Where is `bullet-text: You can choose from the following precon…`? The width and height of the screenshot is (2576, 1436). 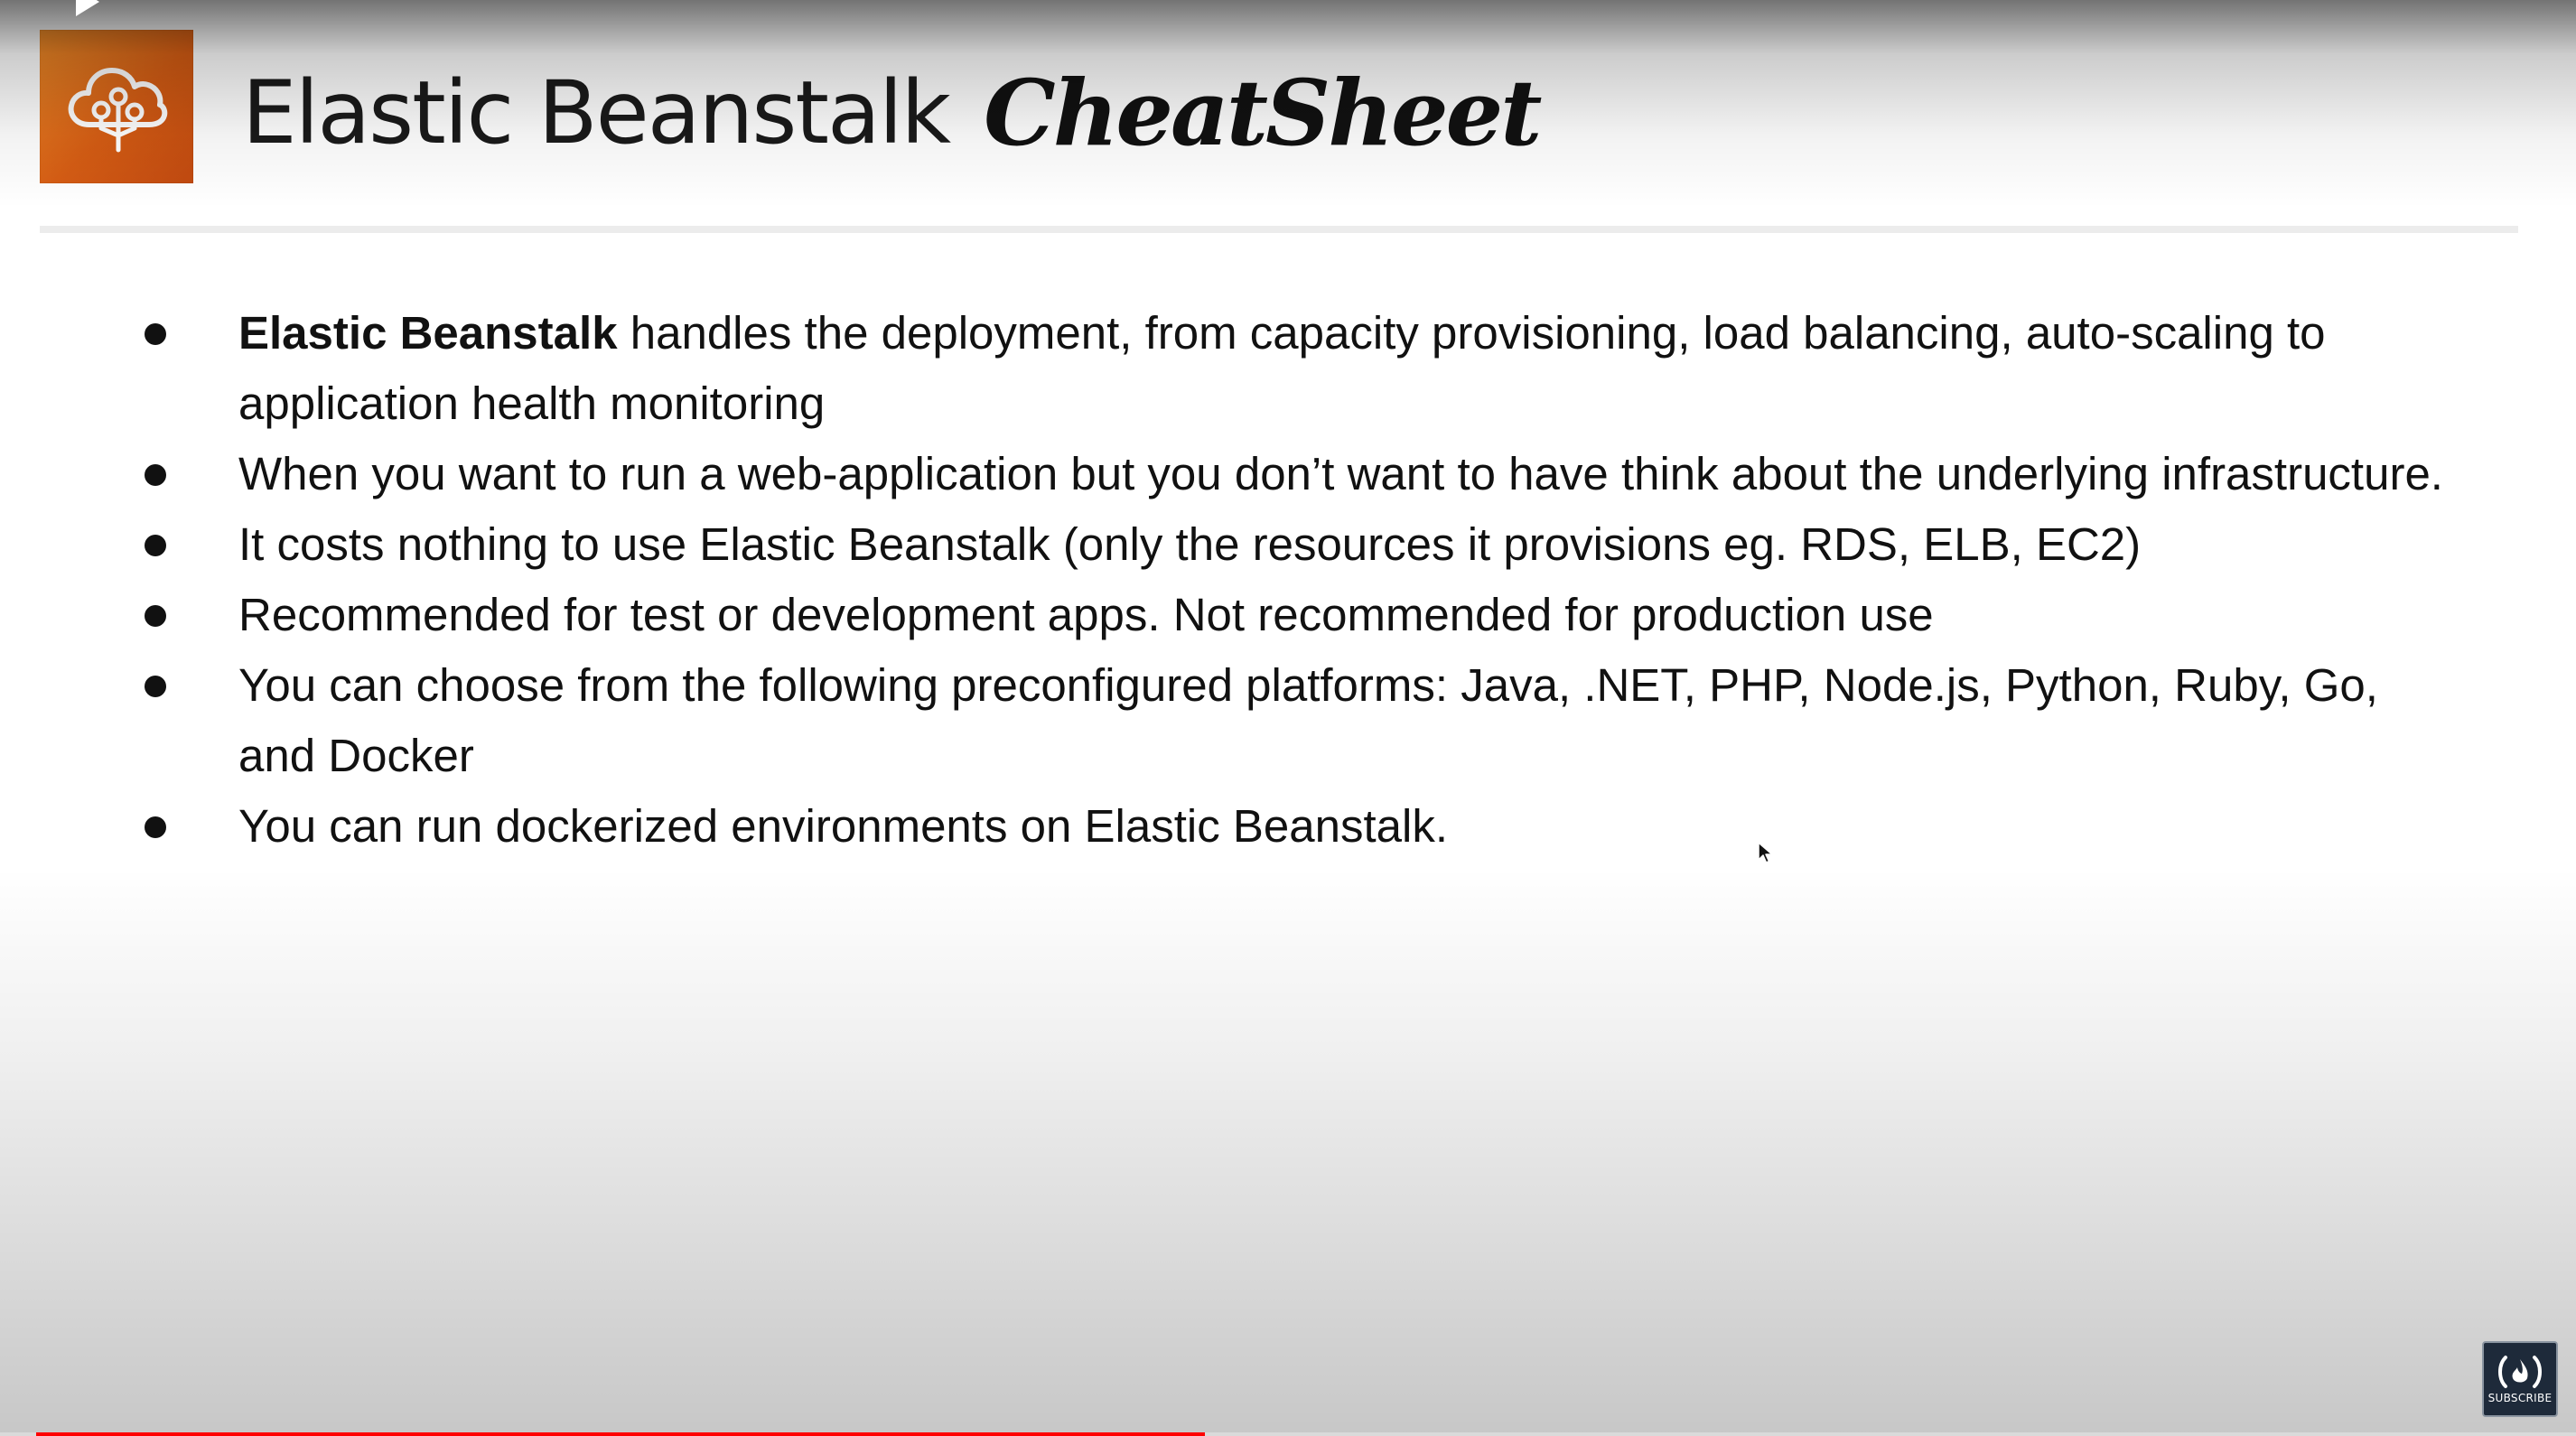 bullet-text: You can choose from the following precon… is located at coordinates (1308, 720).